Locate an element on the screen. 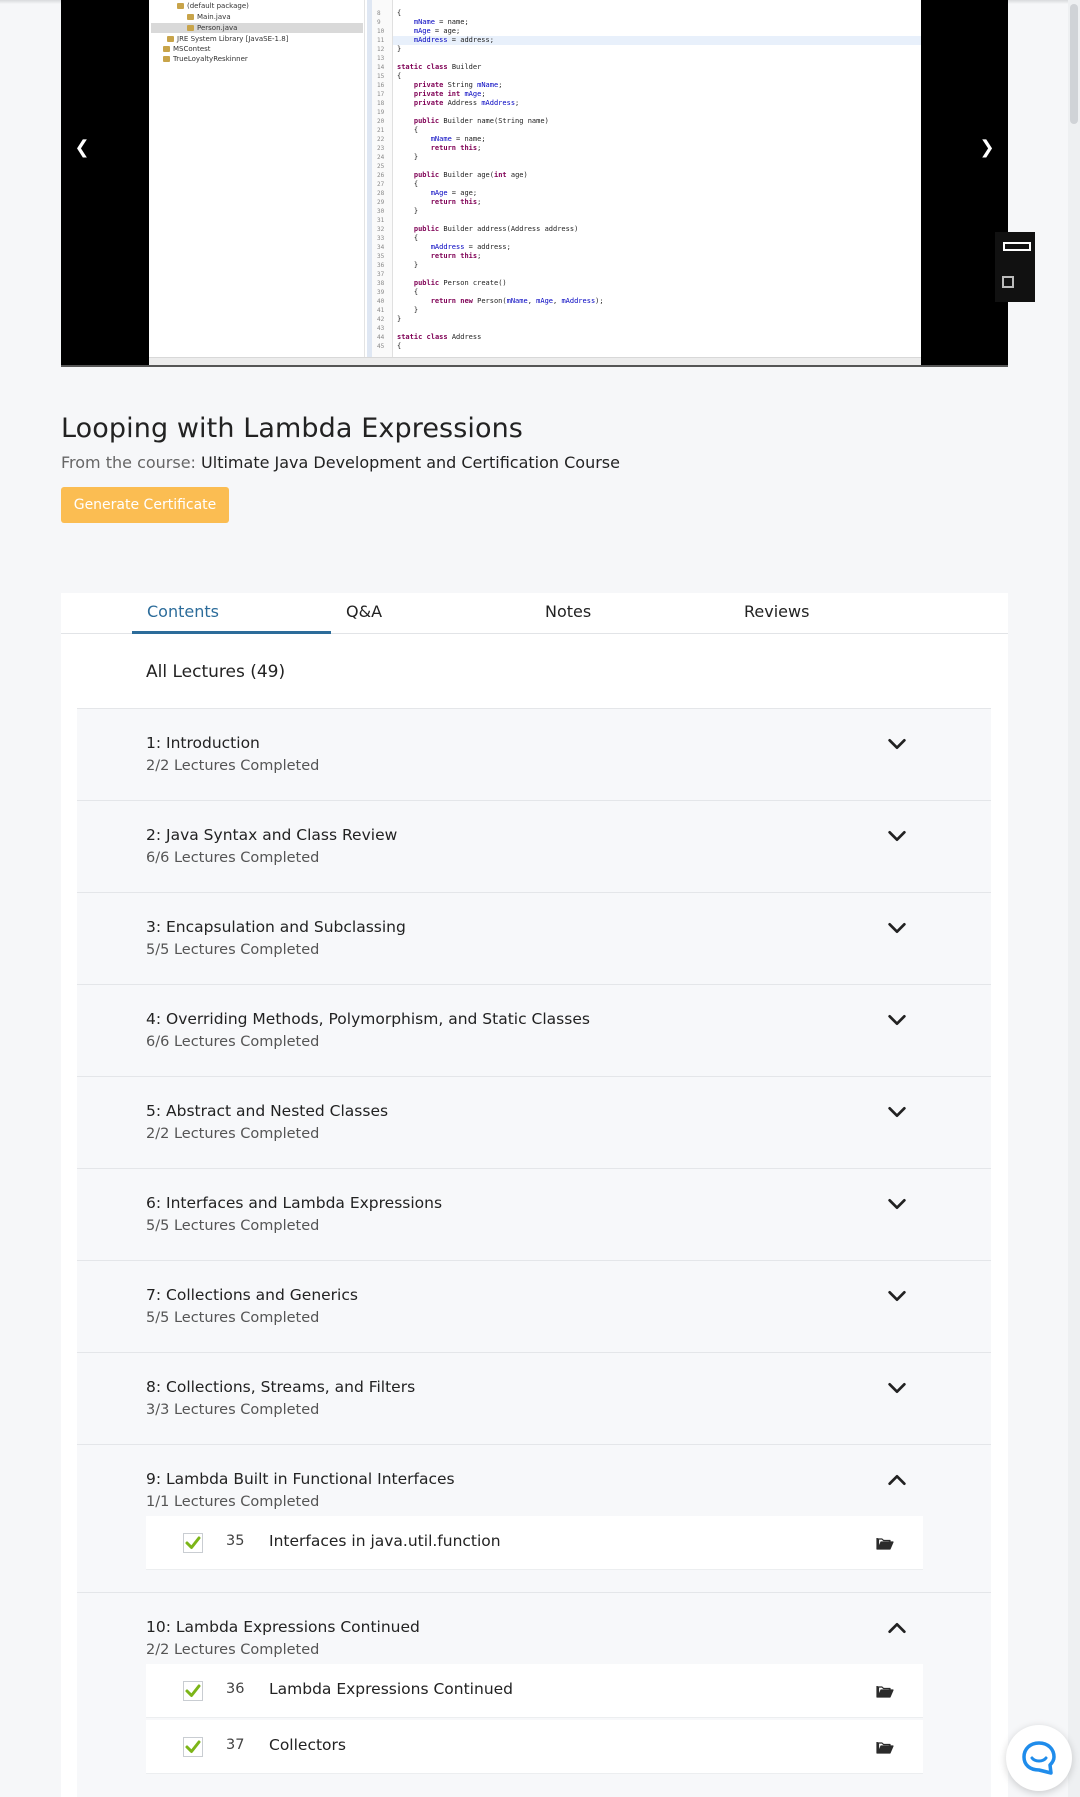 The width and height of the screenshot is (1080, 1797). line-number: 20 is located at coordinates (381, 121).